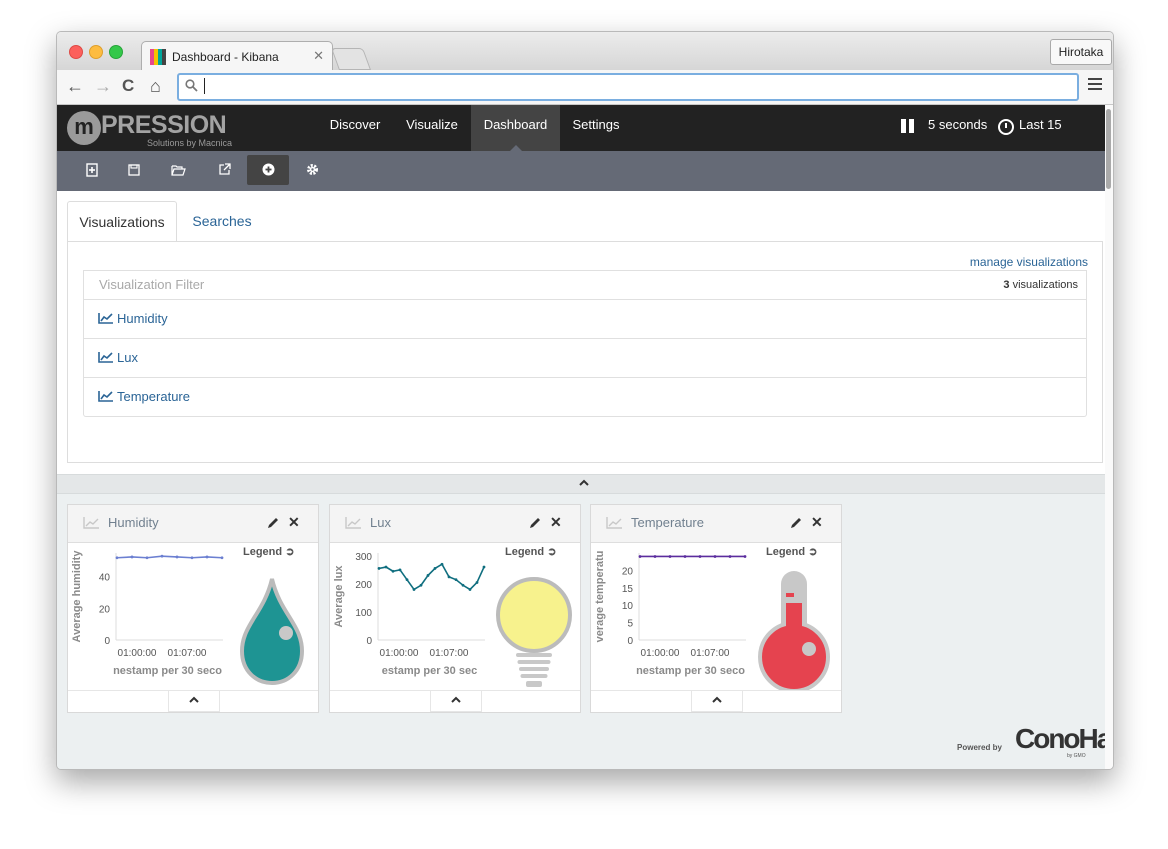 The height and width of the screenshot is (849, 1168). I want to click on pause-icon, so click(908, 126).